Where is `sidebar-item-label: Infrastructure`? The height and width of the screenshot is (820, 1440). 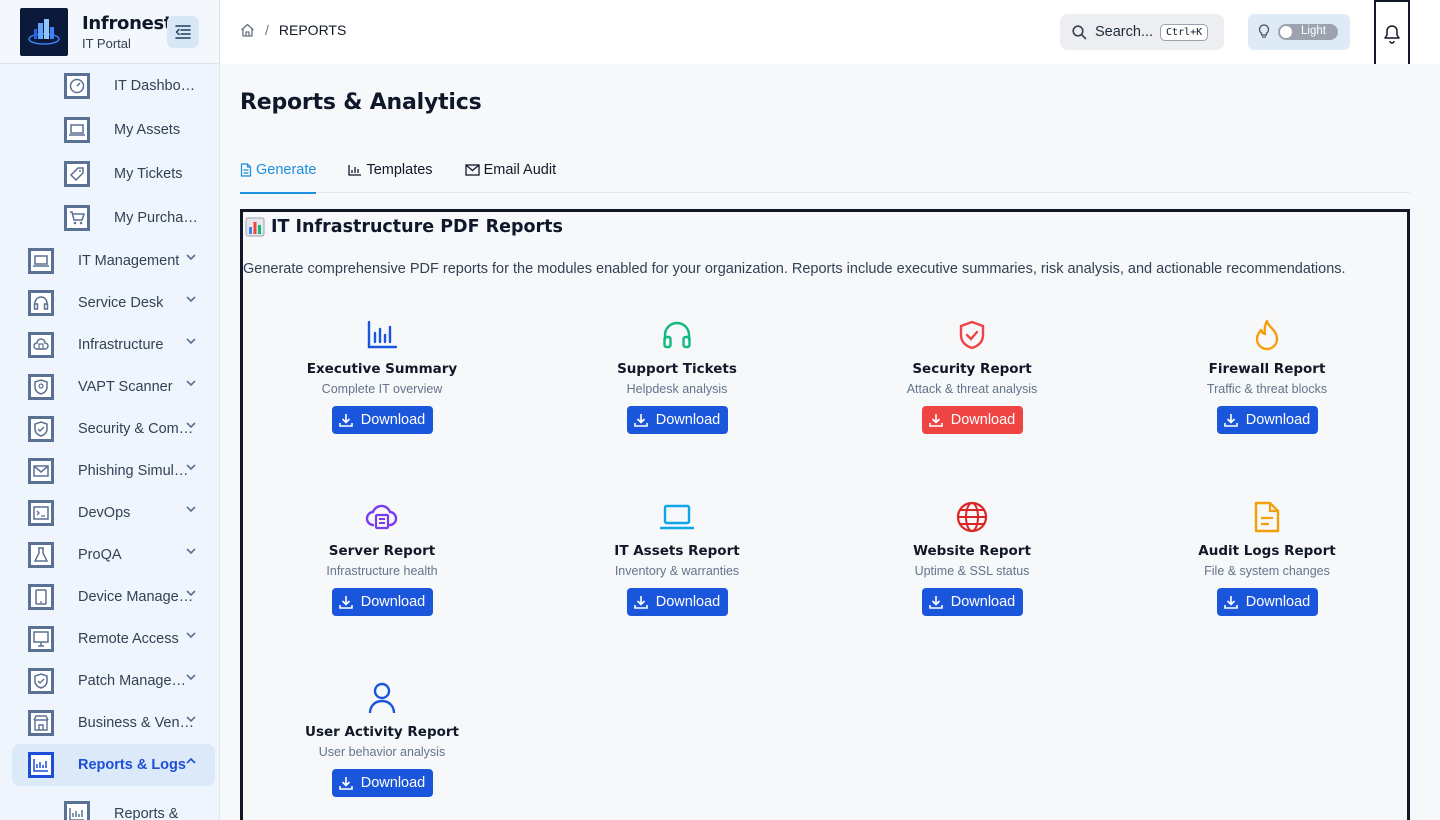 sidebar-item-label: Infrastructure is located at coordinates (121, 345).